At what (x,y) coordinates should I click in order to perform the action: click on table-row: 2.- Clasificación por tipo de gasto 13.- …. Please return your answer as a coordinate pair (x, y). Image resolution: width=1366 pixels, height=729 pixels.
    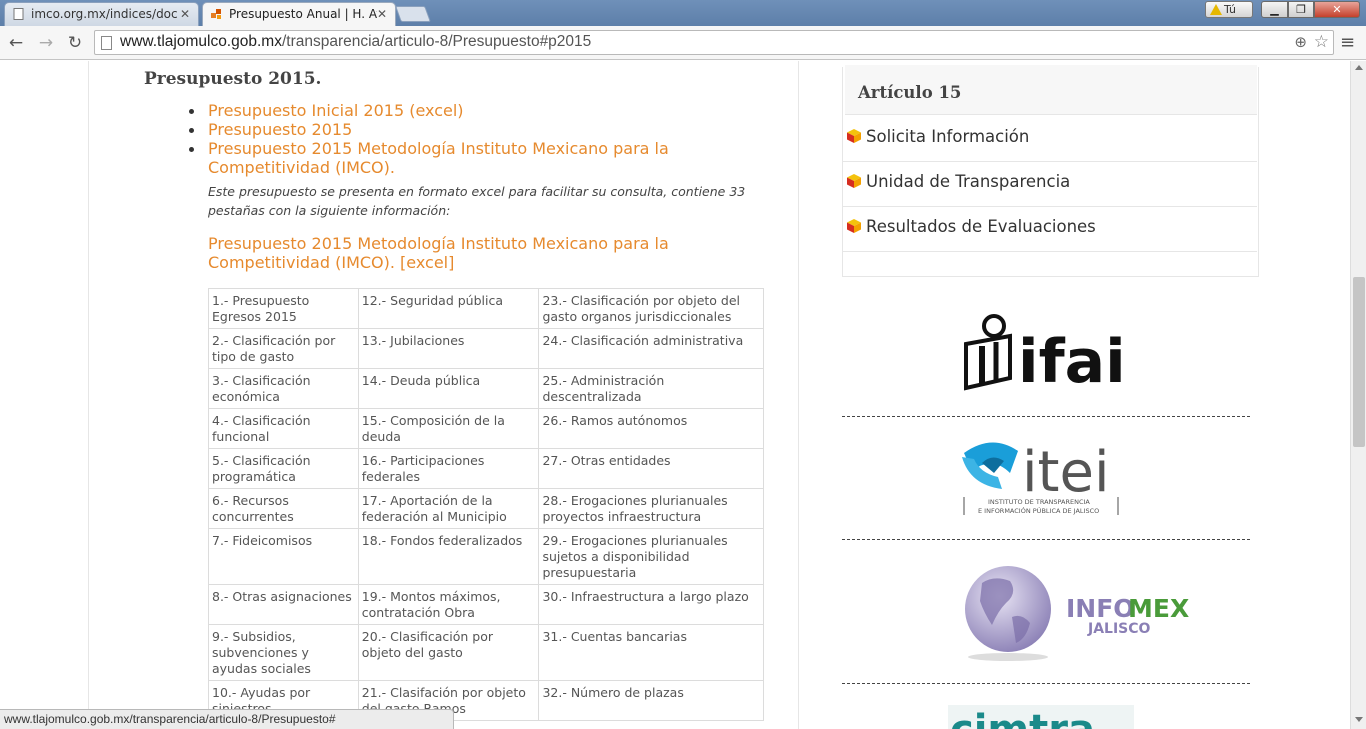
    Looking at the image, I should click on (486, 348).